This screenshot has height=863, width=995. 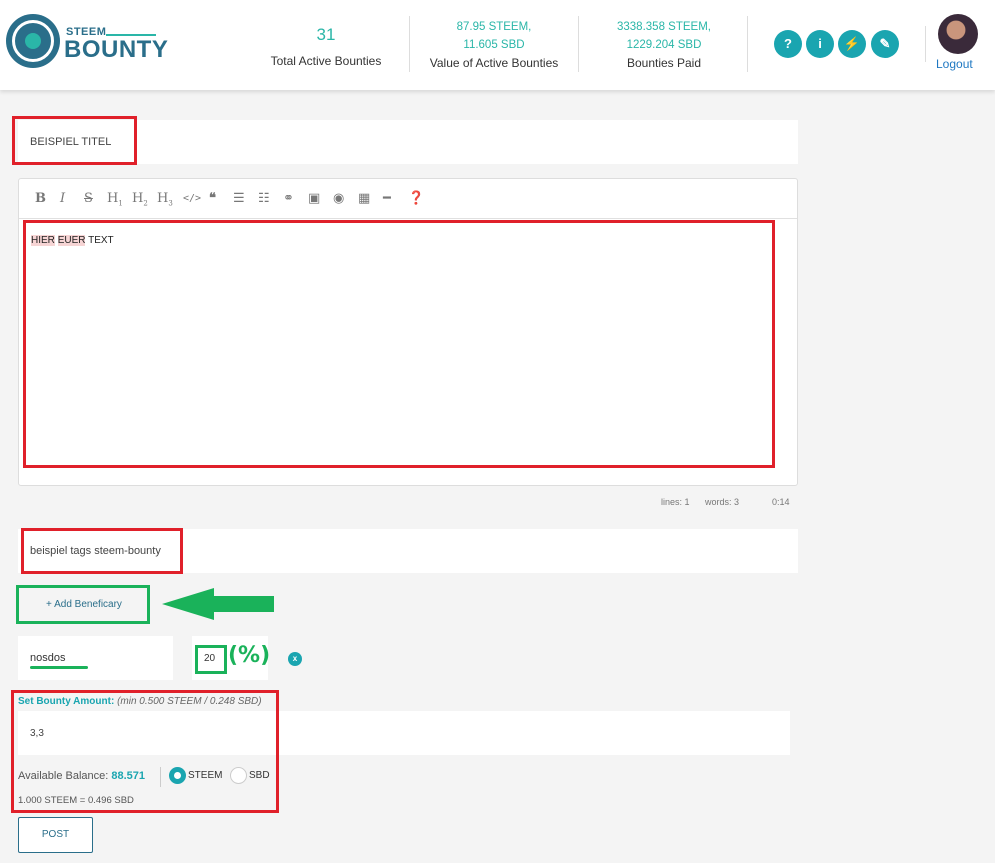 I want to click on italic-icon: I, so click(x=62, y=198).